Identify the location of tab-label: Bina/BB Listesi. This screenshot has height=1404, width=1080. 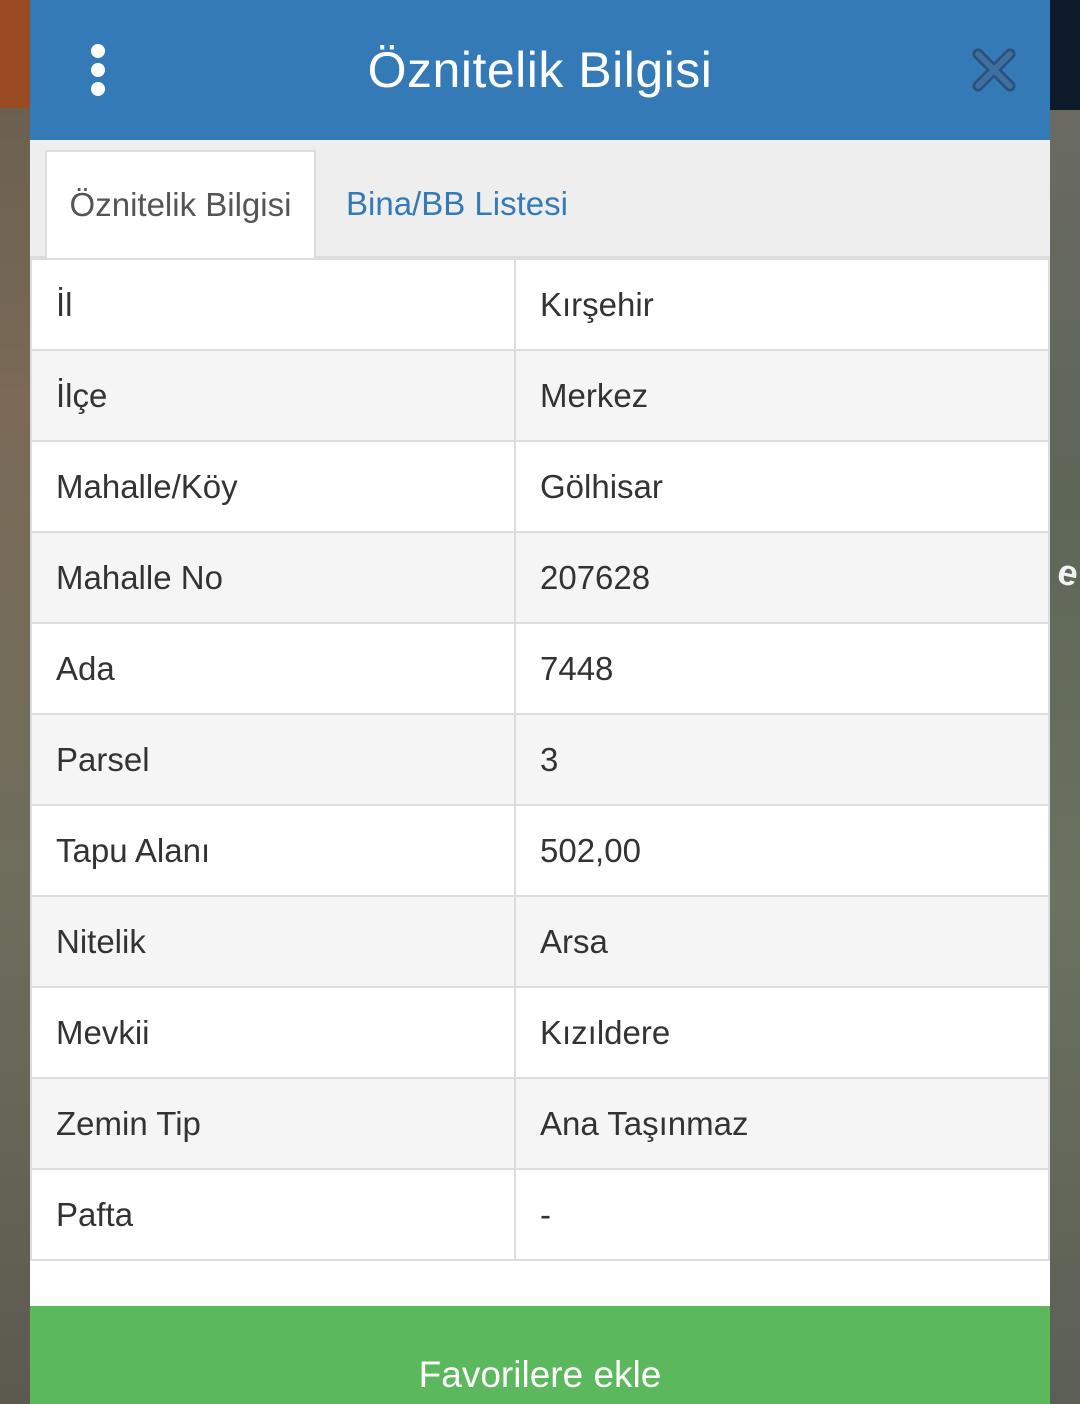
(457, 203).